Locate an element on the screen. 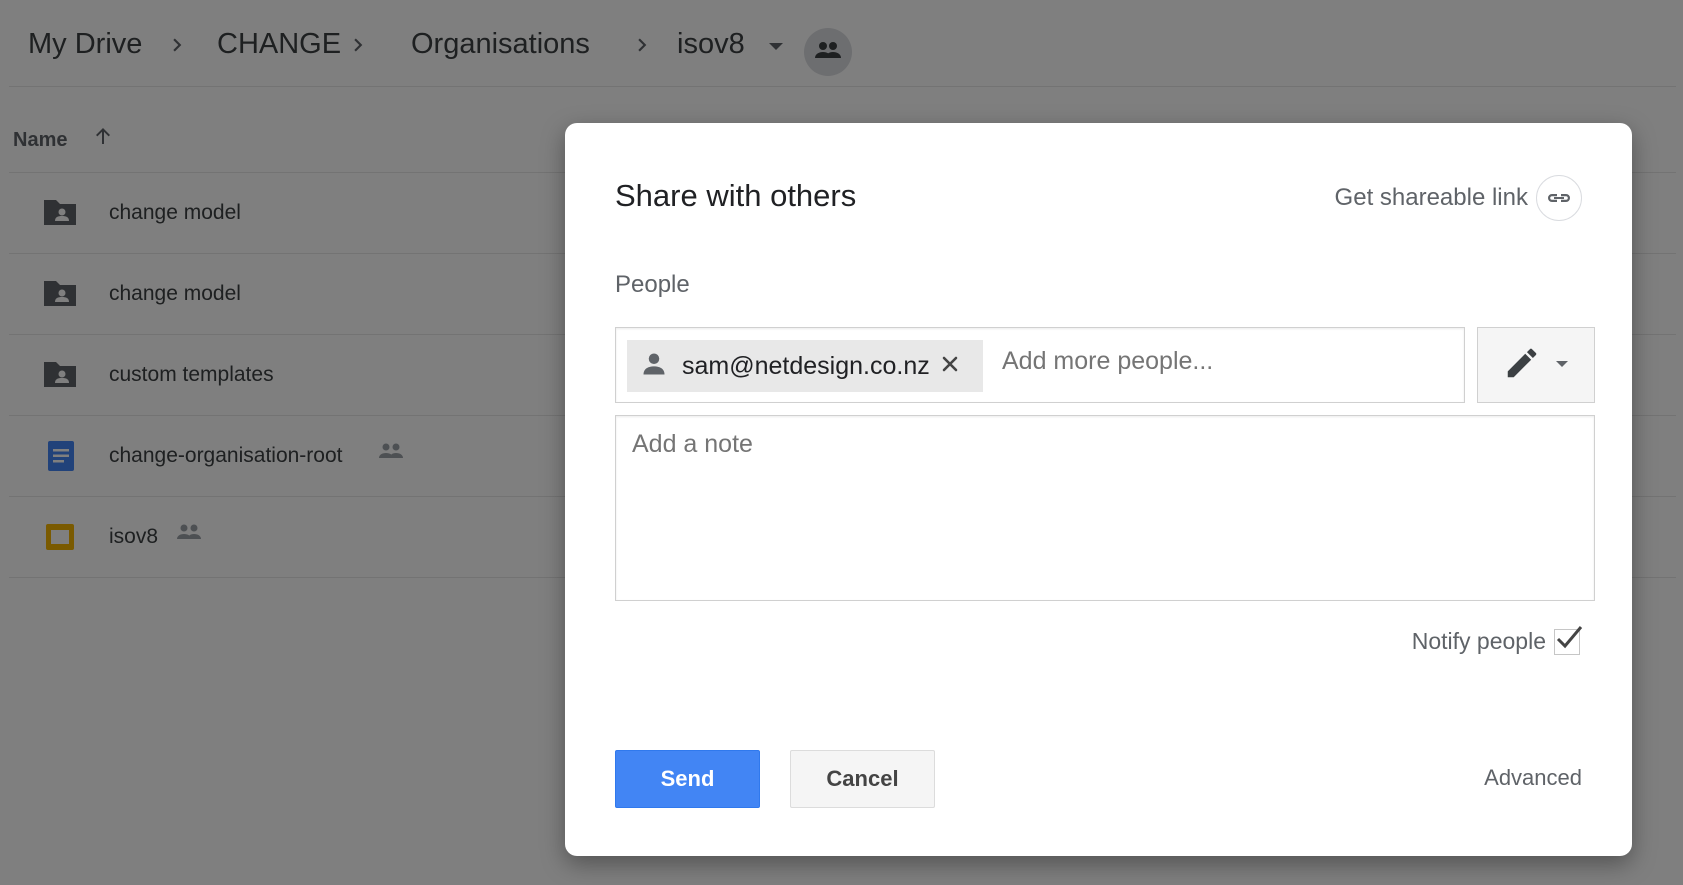  recipient-email: sam@netdesign.co.nz is located at coordinates (806, 365).